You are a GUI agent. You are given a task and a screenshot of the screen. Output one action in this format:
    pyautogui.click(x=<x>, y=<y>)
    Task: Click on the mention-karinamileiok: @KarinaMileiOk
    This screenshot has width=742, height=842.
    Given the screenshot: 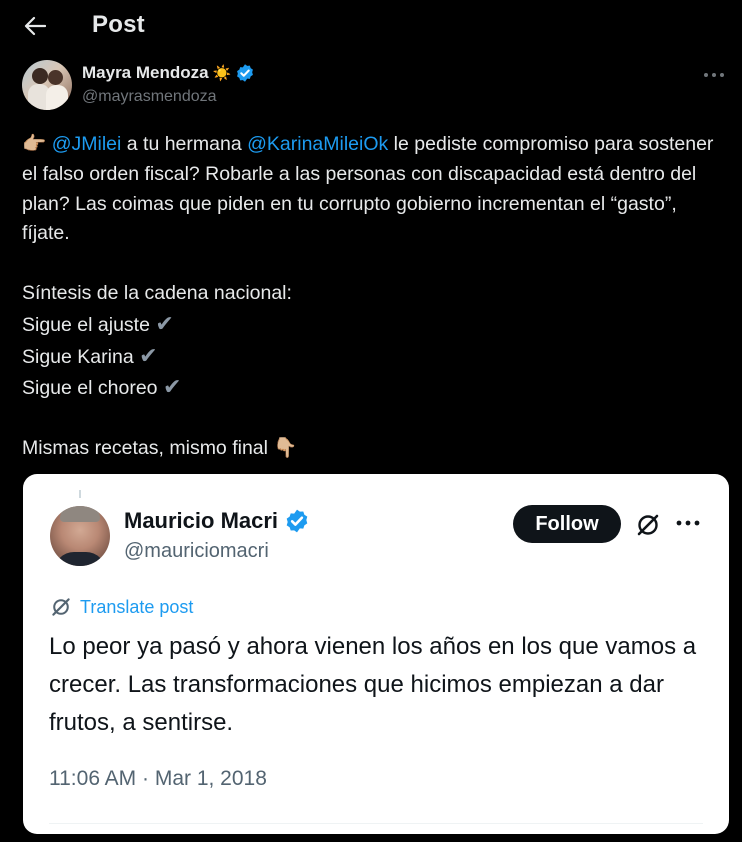 What is the action you would take?
    pyautogui.click(x=317, y=144)
    